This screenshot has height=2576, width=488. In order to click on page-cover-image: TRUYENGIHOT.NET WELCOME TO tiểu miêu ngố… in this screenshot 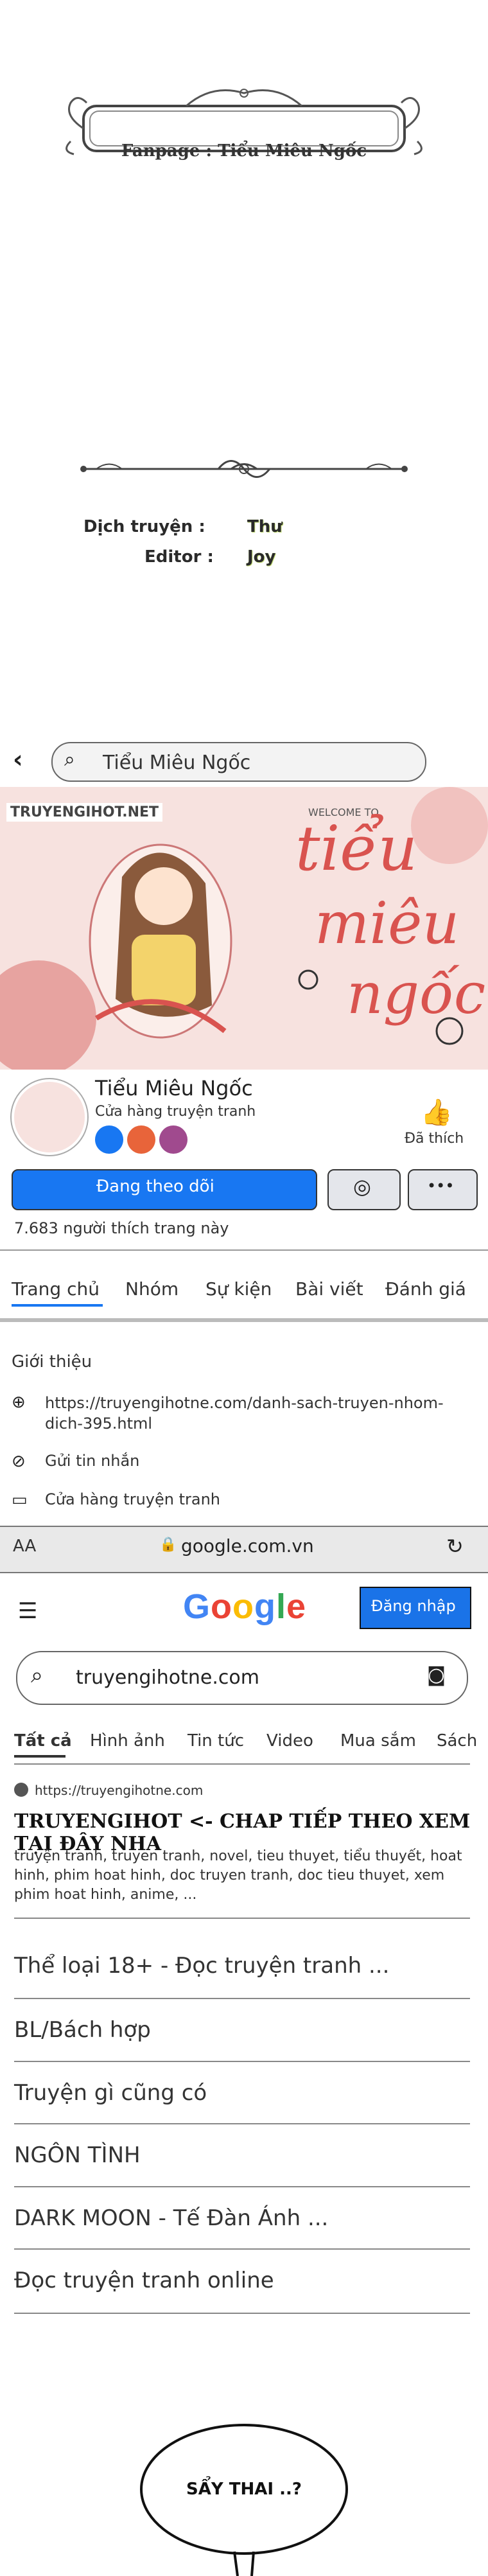, I will do `click(244, 928)`.